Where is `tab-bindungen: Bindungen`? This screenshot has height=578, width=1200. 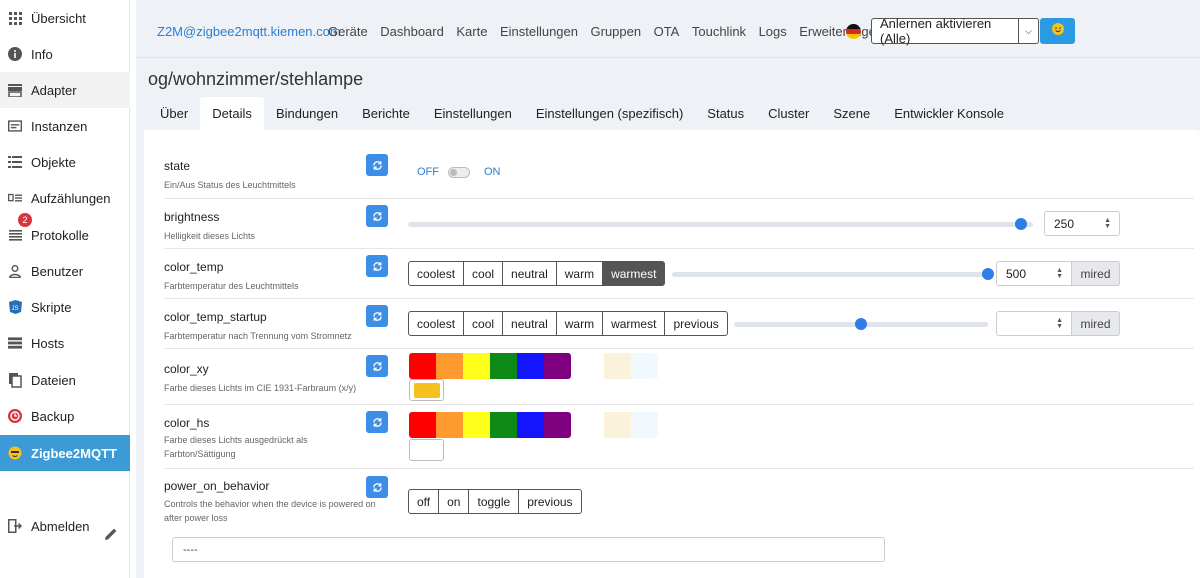
tab-bindungen: Bindungen is located at coordinates (307, 113).